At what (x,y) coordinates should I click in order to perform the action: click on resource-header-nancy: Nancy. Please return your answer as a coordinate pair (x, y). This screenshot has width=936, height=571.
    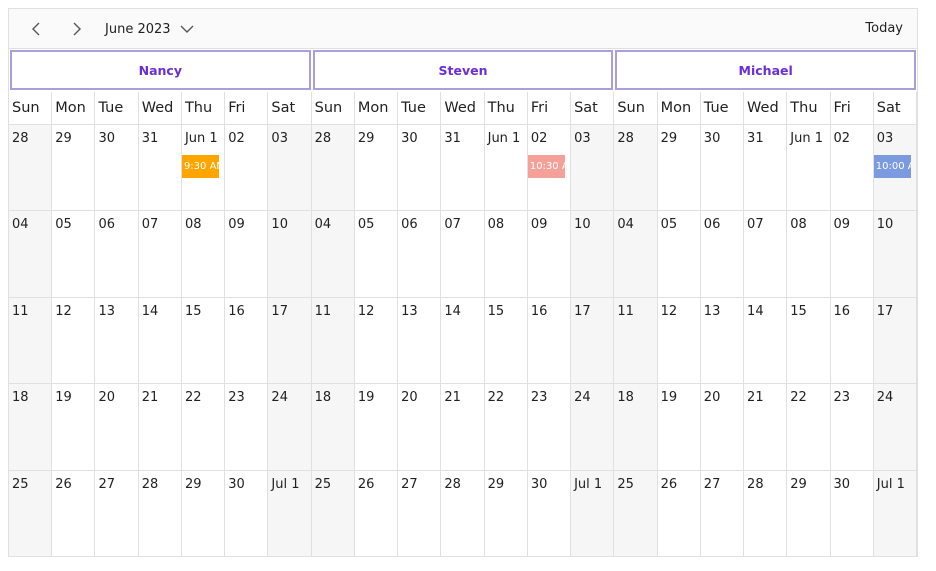
    Looking at the image, I should click on (160, 70).